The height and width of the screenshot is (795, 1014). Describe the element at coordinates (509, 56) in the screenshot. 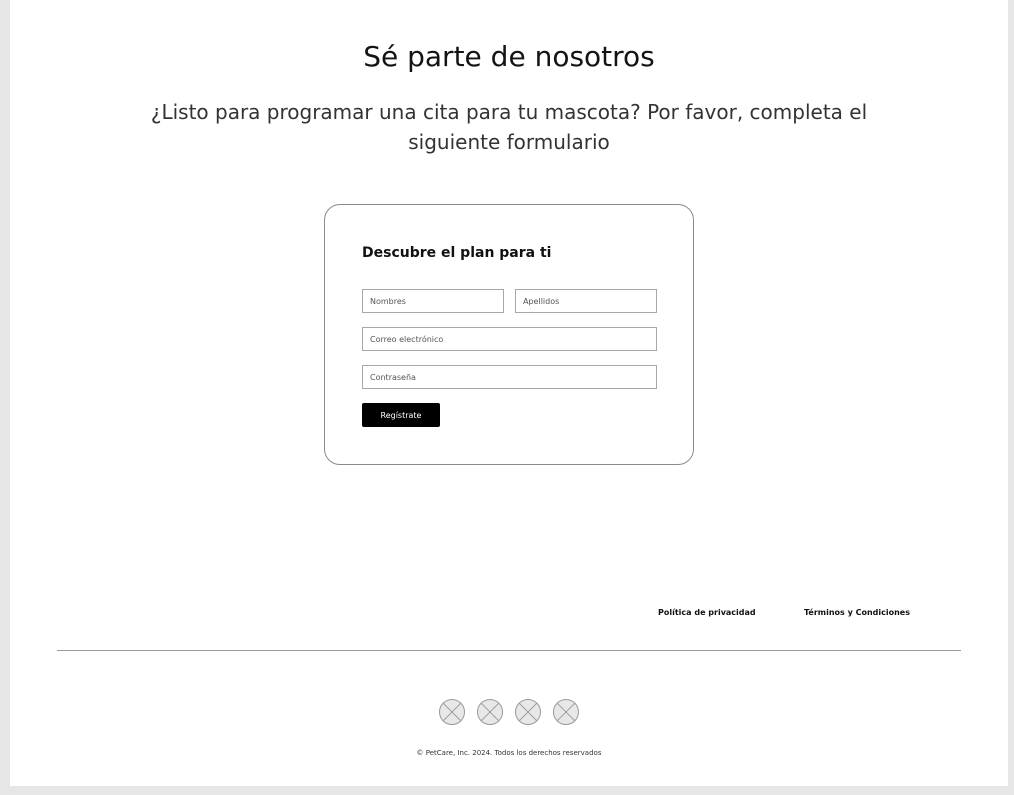

I see `page-title: Sé parte de nosotros` at that location.